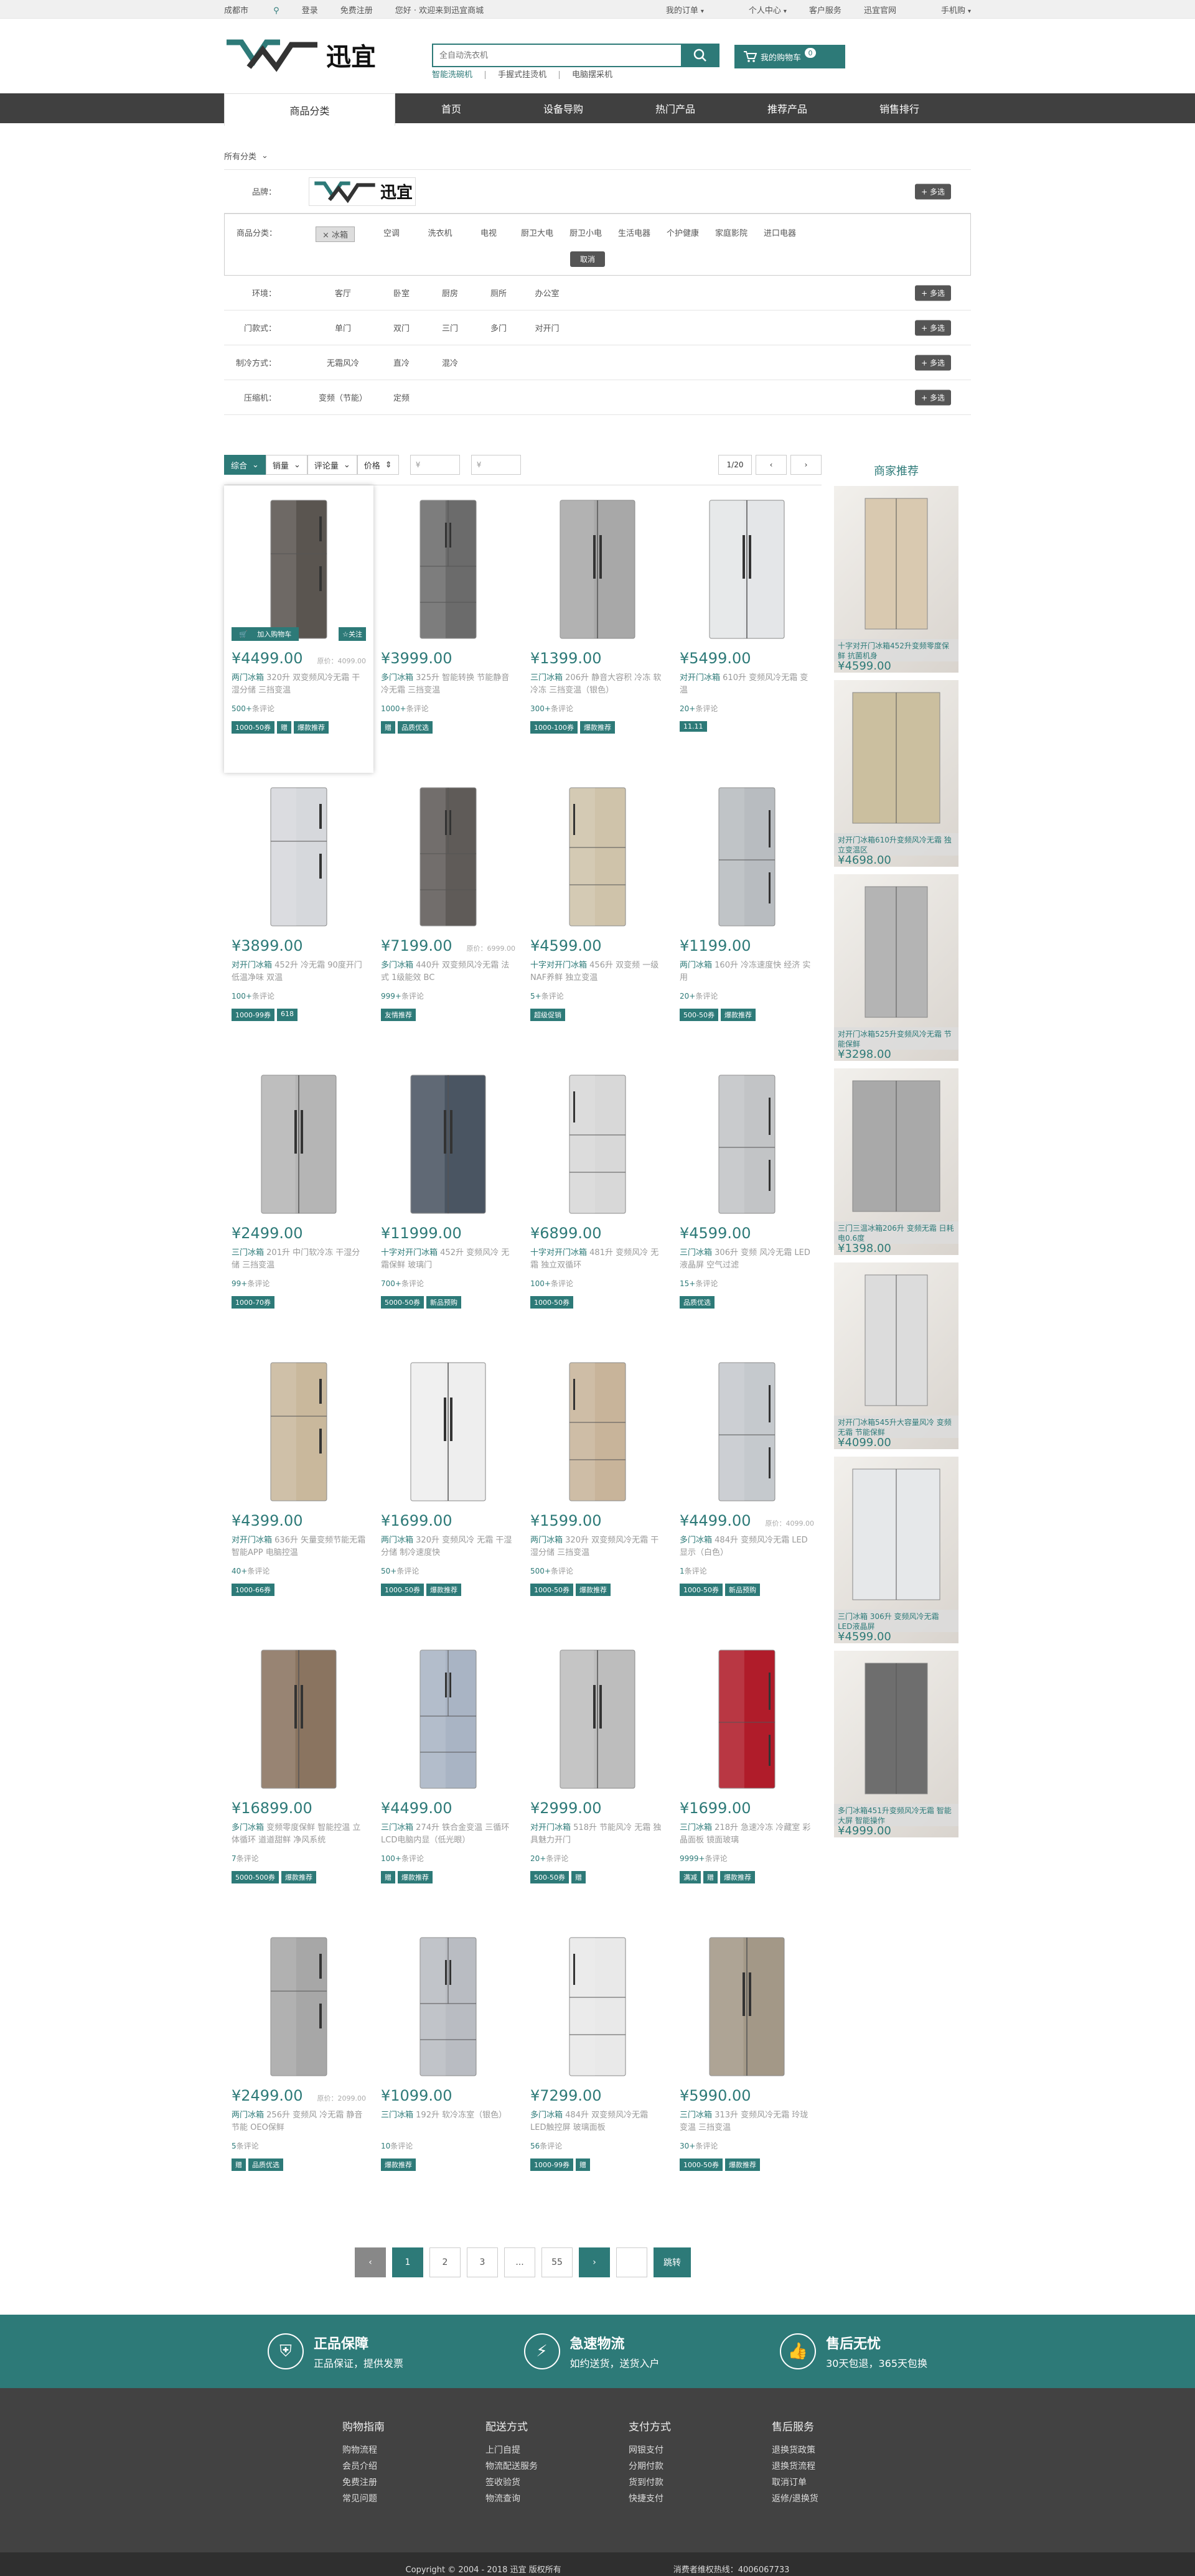 The height and width of the screenshot is (2576, 1195). I want to click on review-count: 40+条评论, so click(299, 1571).